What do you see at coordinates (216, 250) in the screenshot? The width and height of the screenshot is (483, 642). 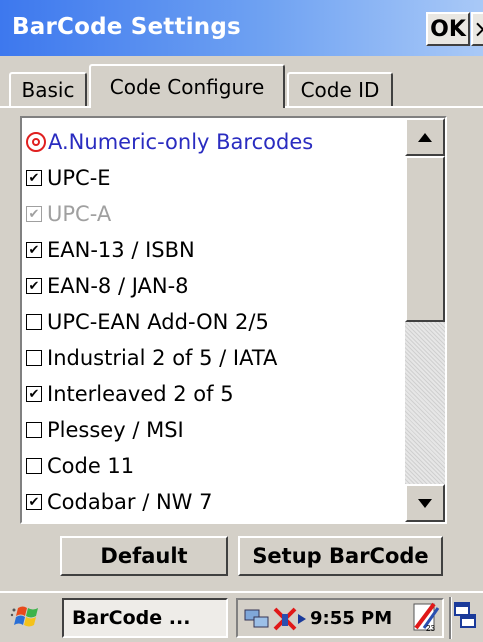 I see `list-item: ✔ EAN-13 / ISBN` at bounding box center [216, 250].